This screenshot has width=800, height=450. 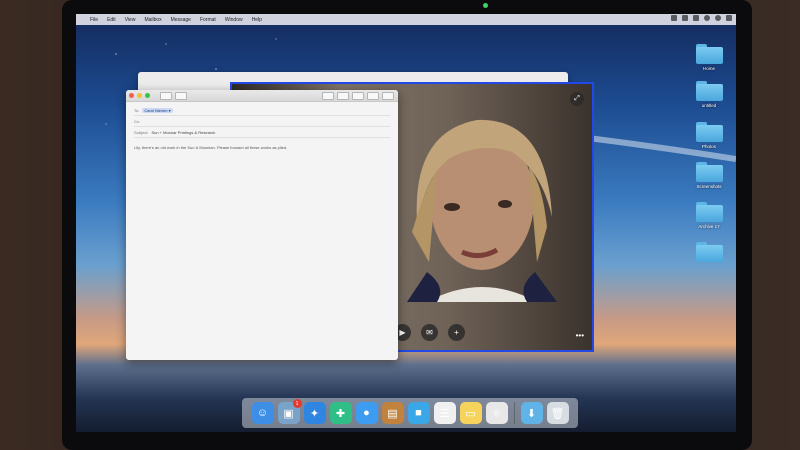 What do you see at coordinates (709, 226) in the screenshot?
I see `folder-label: Archive 17` at bounding box center [709, 226].